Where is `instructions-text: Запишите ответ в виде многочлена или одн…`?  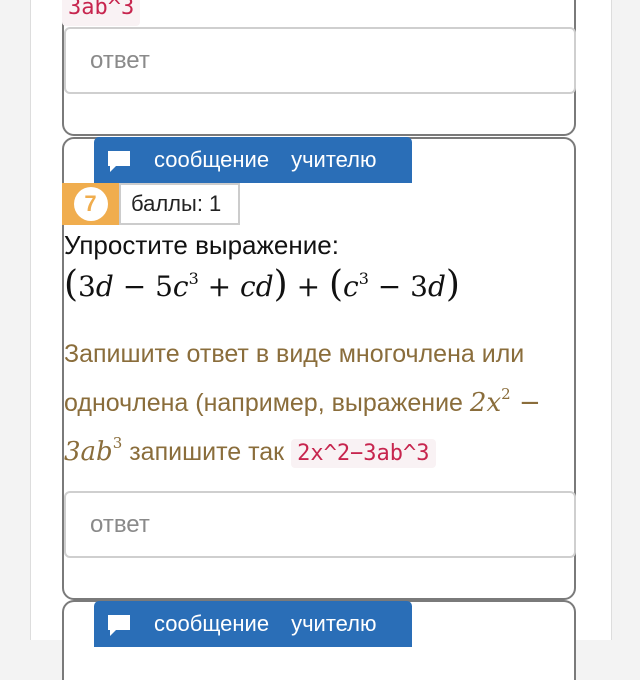
instructions-text: Запишите ответ в виде многочлена или одн… is located at coordinates (294, 378).